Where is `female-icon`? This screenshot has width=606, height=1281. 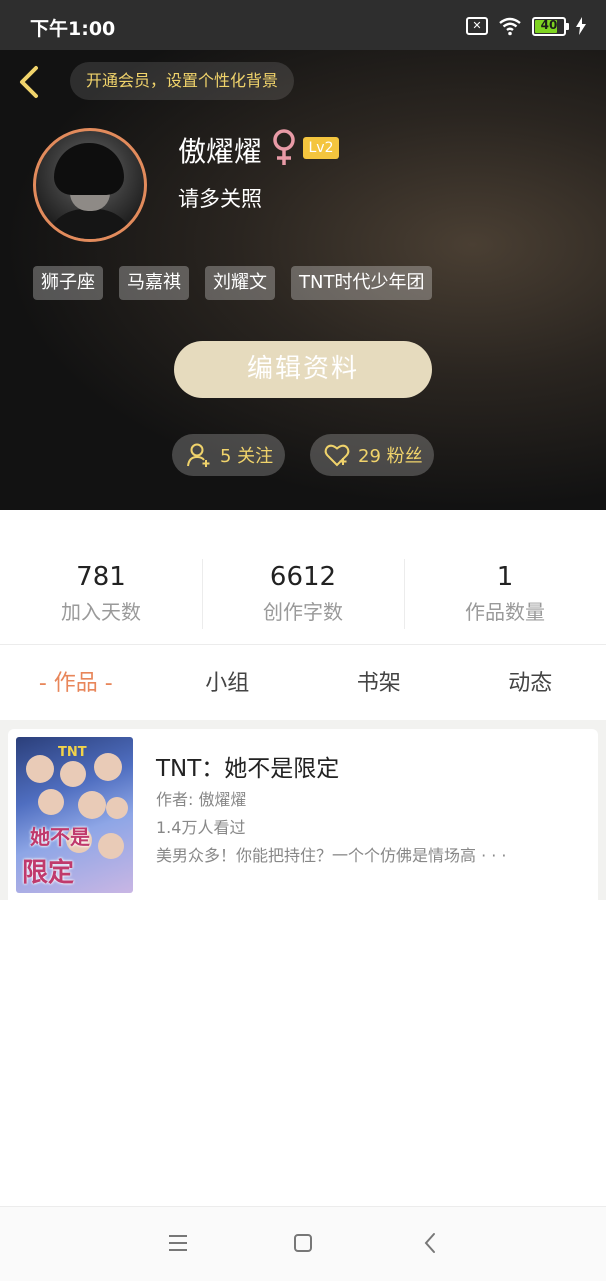 female-icon is located at coordinates (284, 148).